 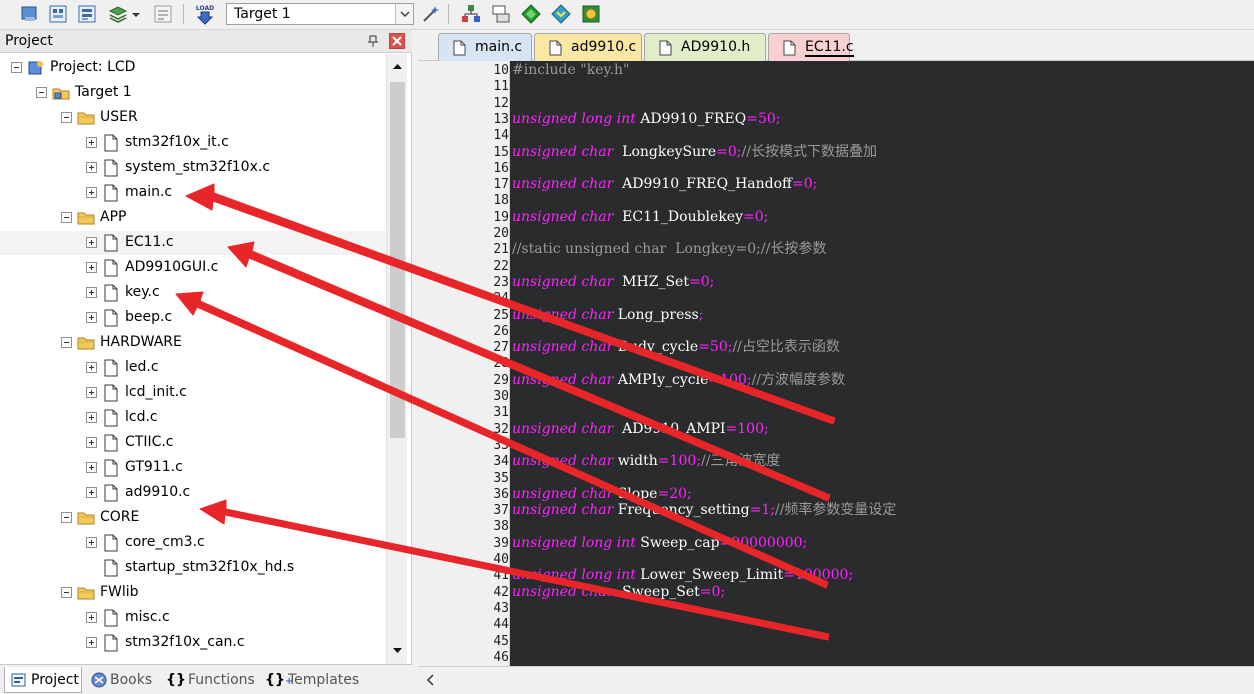 What do you see at coordinates (397, 41) in the screenshot?
I see `close-panel-button` at bounding box center [397, 41].